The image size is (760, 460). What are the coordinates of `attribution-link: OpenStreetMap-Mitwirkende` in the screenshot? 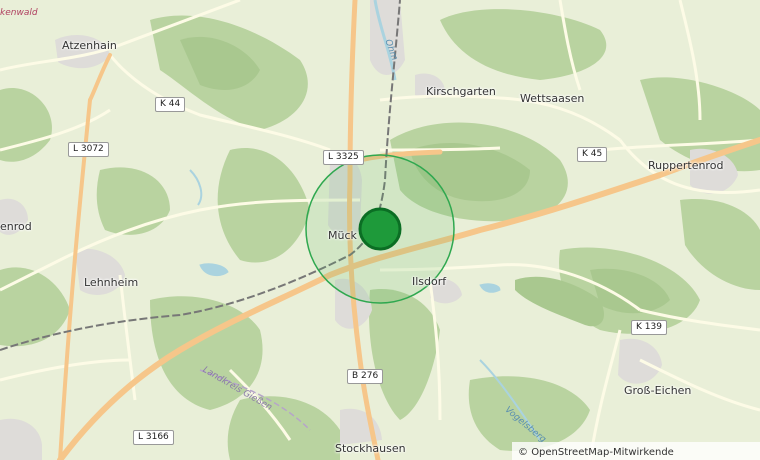 It's located at (602, 452).